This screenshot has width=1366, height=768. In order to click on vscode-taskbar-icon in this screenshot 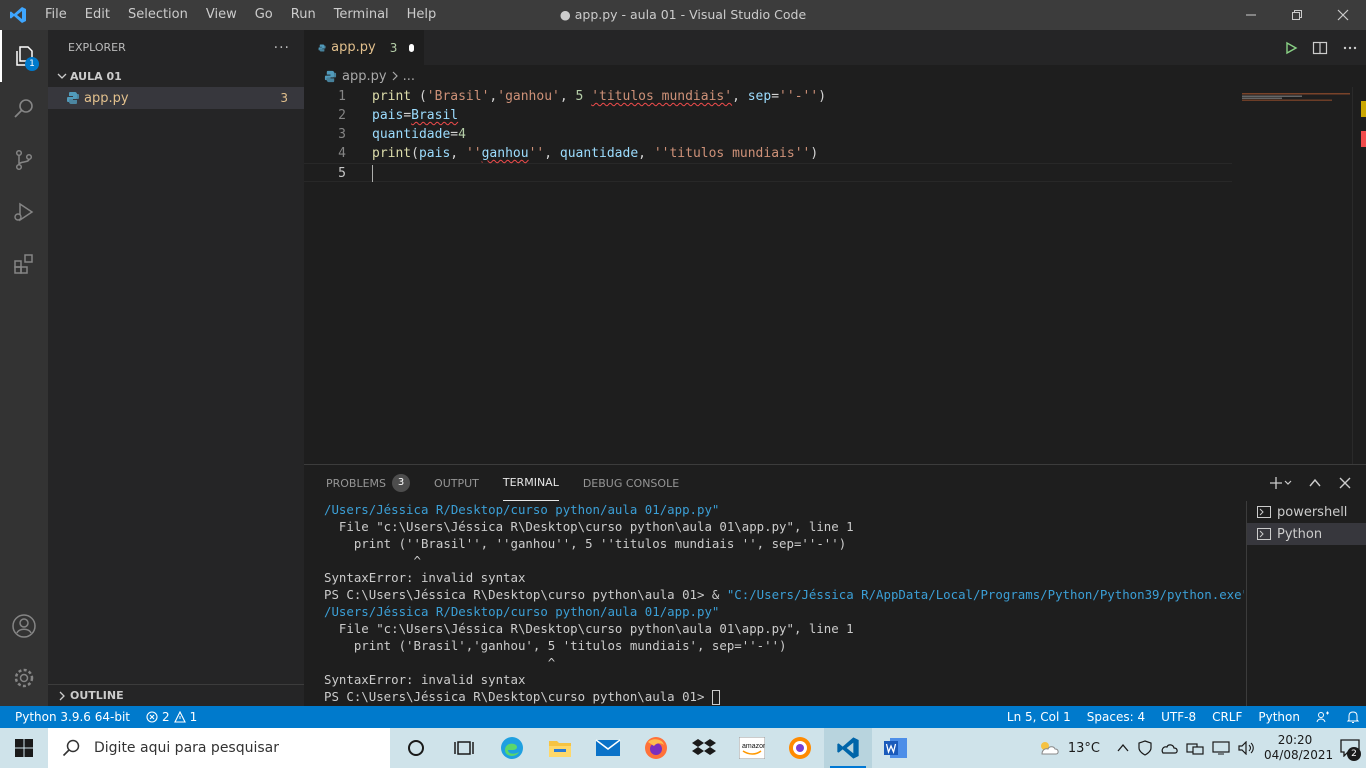, I will do `click(848, 748)`.